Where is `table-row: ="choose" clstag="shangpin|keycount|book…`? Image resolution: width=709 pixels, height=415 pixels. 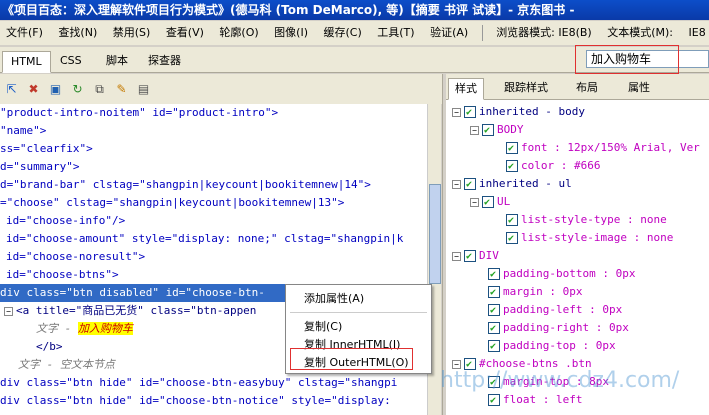 table-row: ="choose" clstag="shangpin|keycount|book… is located at coordinates (172, 203).